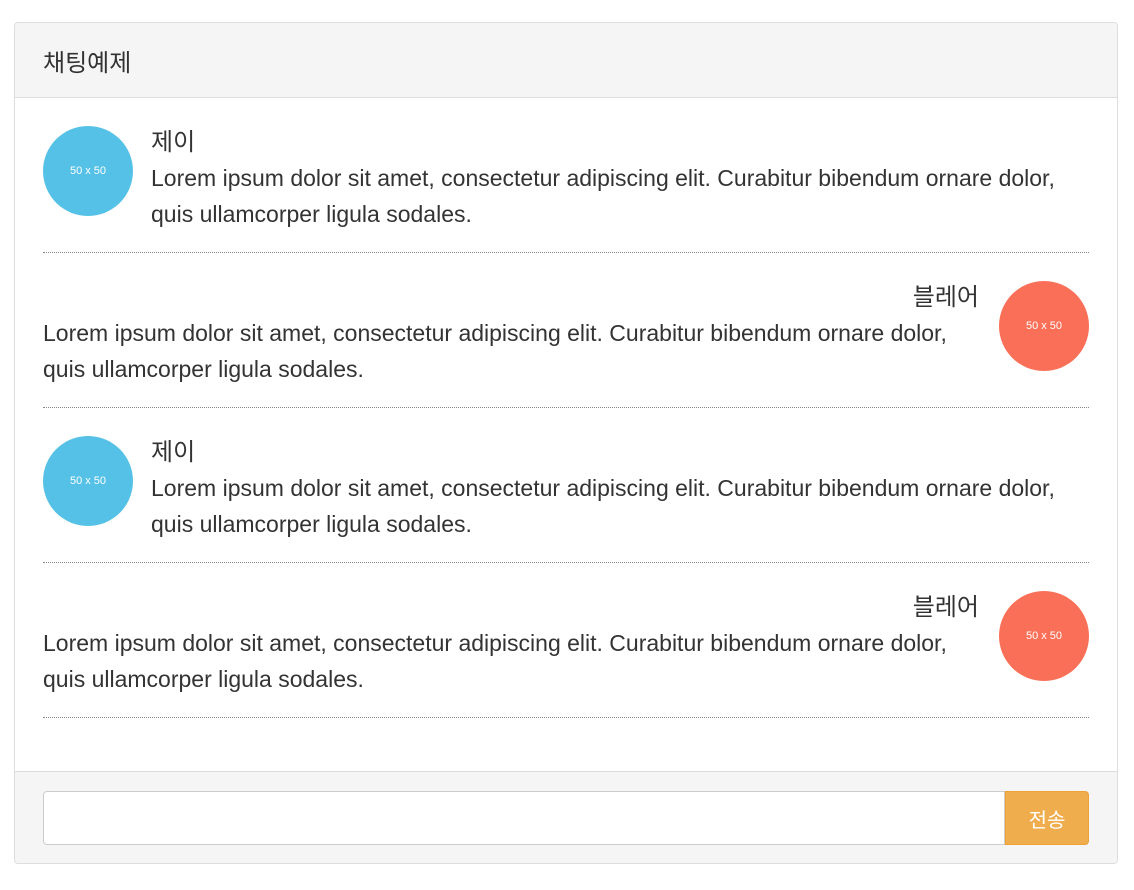 The height and width of the screenshot is (890, 1134). Describe the element at coordinates (87, 62) in the screenshot. I see `panel-title: 채팅예제` at that location.